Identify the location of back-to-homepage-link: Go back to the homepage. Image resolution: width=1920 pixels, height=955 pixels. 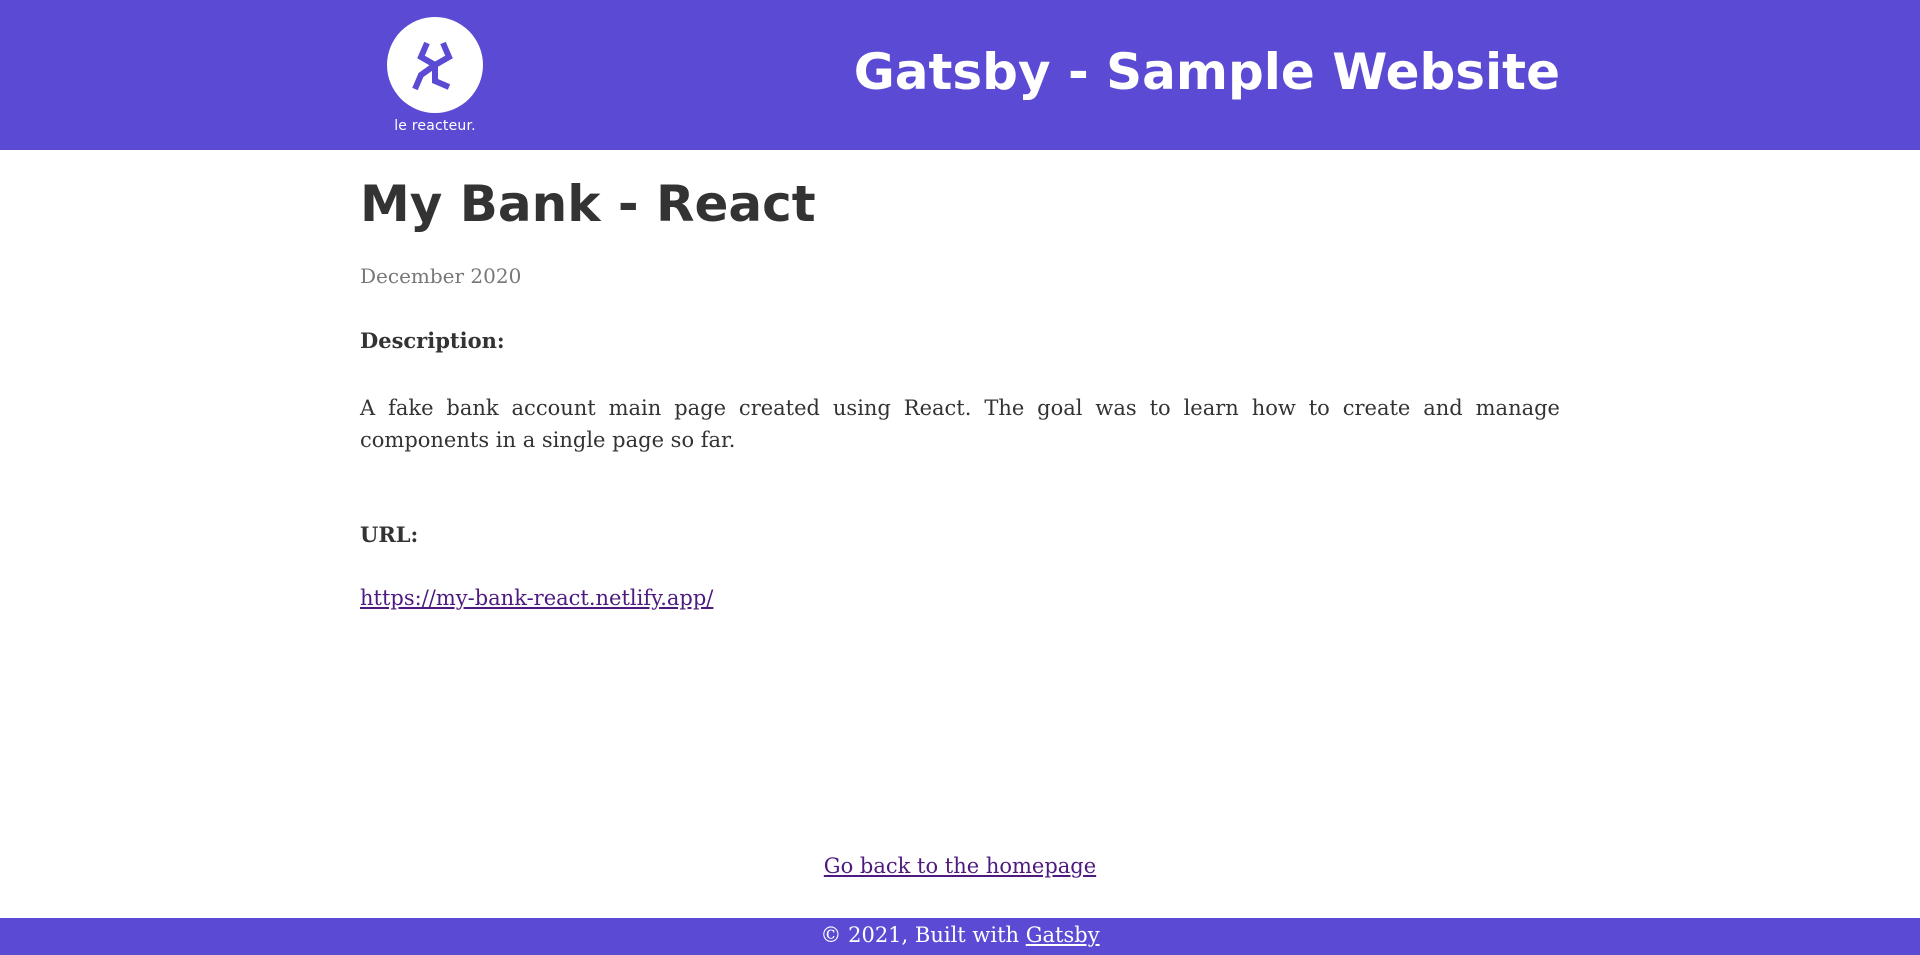
(960, 866).